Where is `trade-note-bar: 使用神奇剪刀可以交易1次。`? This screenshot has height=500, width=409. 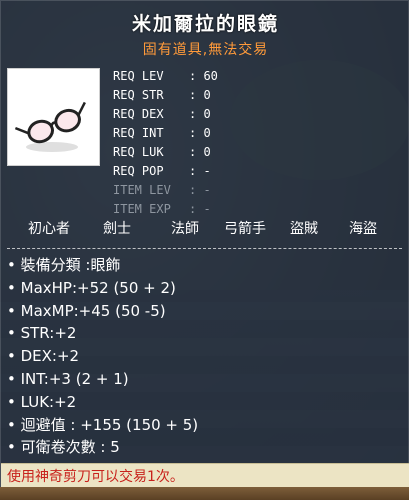 trade-note-bar: 使用神奇剪刀可以交易1次。 is located at coordinates (205, 476).